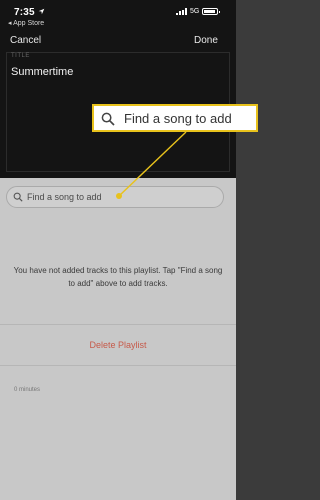 The image size is (320, 500). I want to click on delete-playlist-button: Delete Playlist, so click(118, 345).